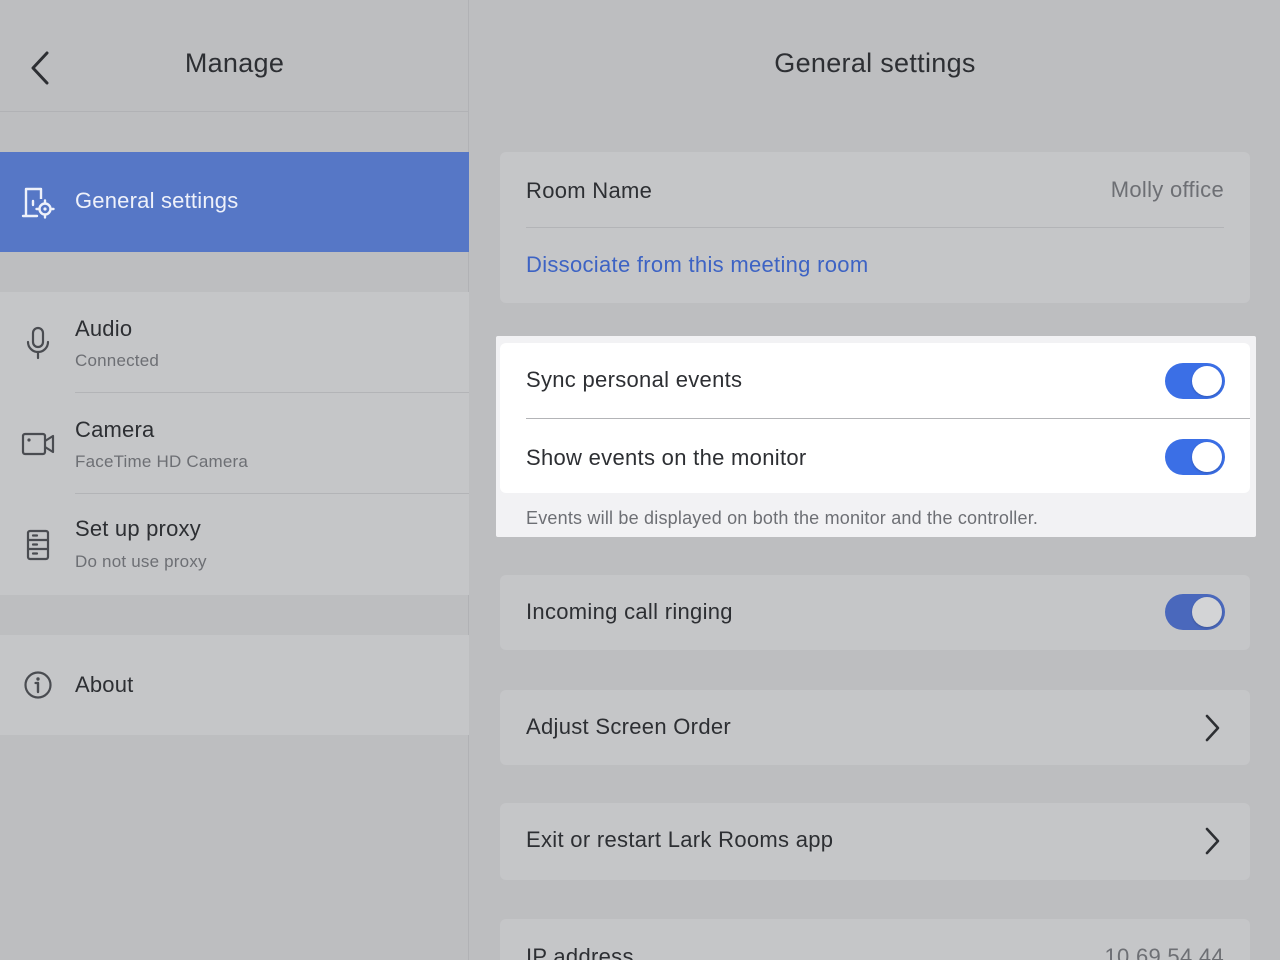  I want to click on camera-icon, so click(38, 444).